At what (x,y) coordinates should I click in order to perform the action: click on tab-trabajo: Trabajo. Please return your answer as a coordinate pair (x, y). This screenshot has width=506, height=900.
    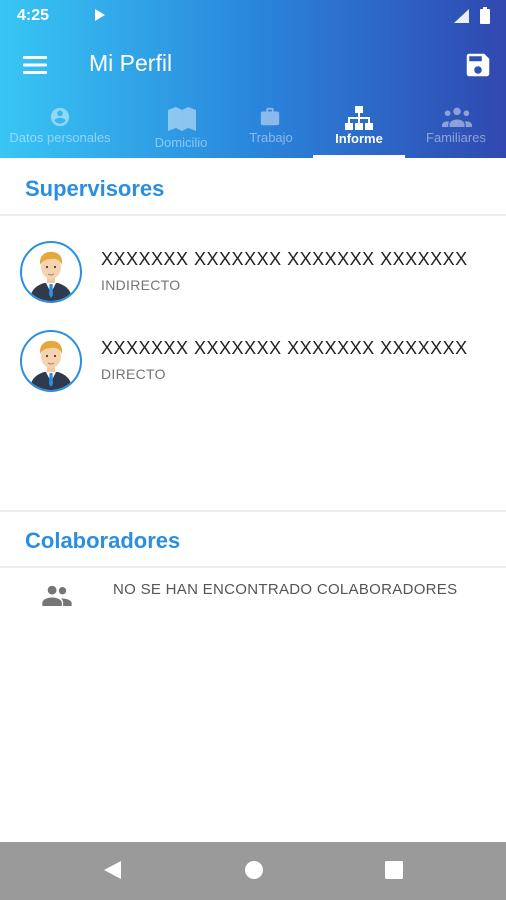
    Looking at the image, I should click on (271, 129).